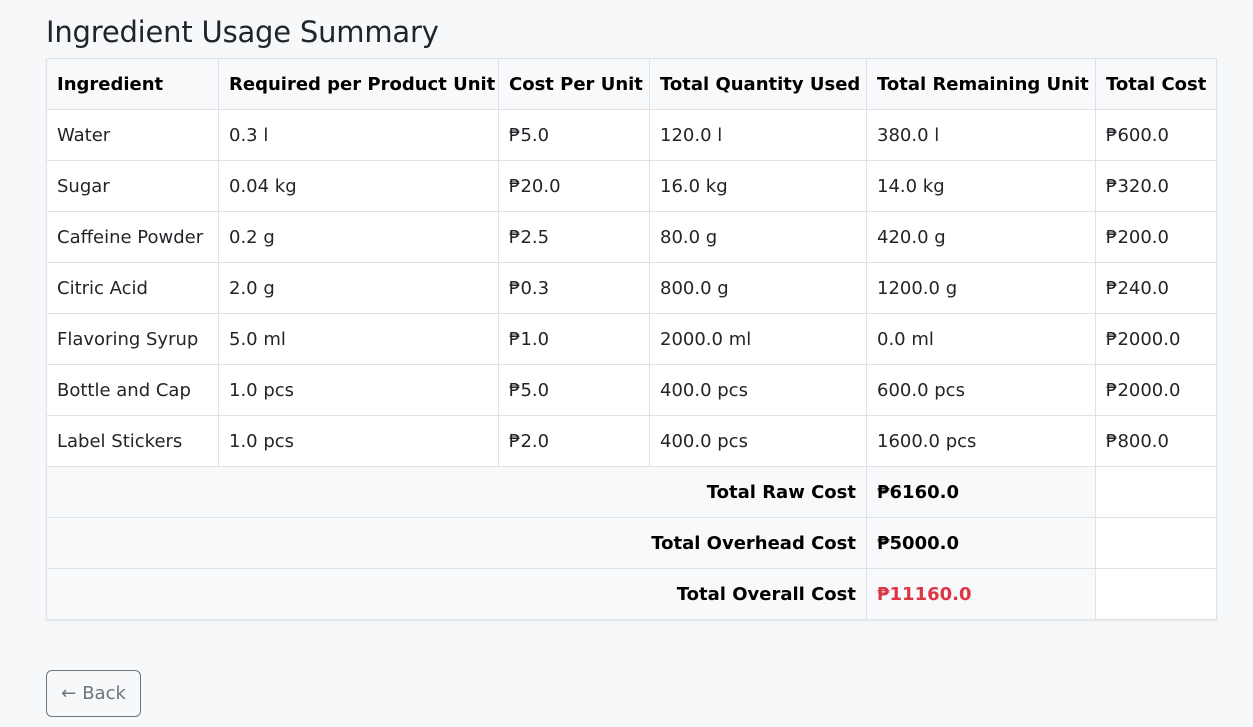 This screenshot has width=1253, height=727. What do you see at coordinates (132, 135) in the screenshot?
I see `cell-ingredient: Water` at bounding box center [132, 135].